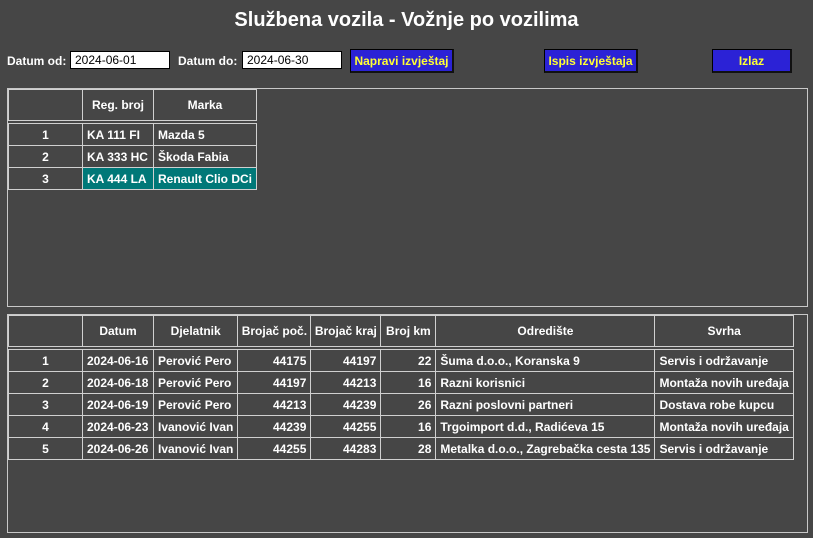 Image resolution: width=813 pixels, height=538 pixels. I want to click on trips-header-rowno, so click(45, 331).